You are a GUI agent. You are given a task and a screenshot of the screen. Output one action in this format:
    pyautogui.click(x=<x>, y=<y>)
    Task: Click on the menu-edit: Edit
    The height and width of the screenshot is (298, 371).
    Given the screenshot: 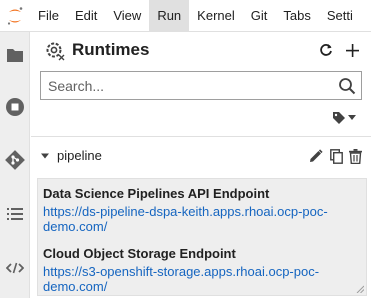 What is the action you would take?
    pyautogui.click(x=86, y=16)
    